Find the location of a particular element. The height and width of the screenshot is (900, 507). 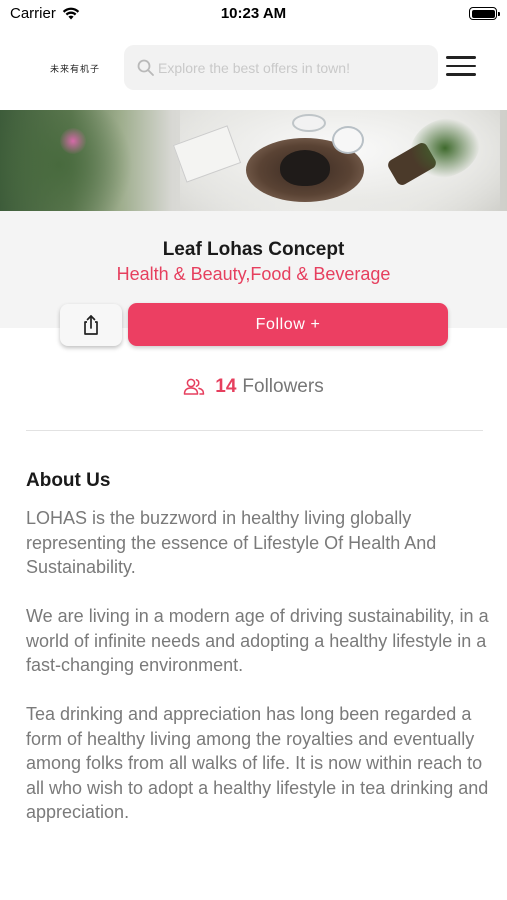

app-header: 未来有机子 is located at coordinates (253, 68).